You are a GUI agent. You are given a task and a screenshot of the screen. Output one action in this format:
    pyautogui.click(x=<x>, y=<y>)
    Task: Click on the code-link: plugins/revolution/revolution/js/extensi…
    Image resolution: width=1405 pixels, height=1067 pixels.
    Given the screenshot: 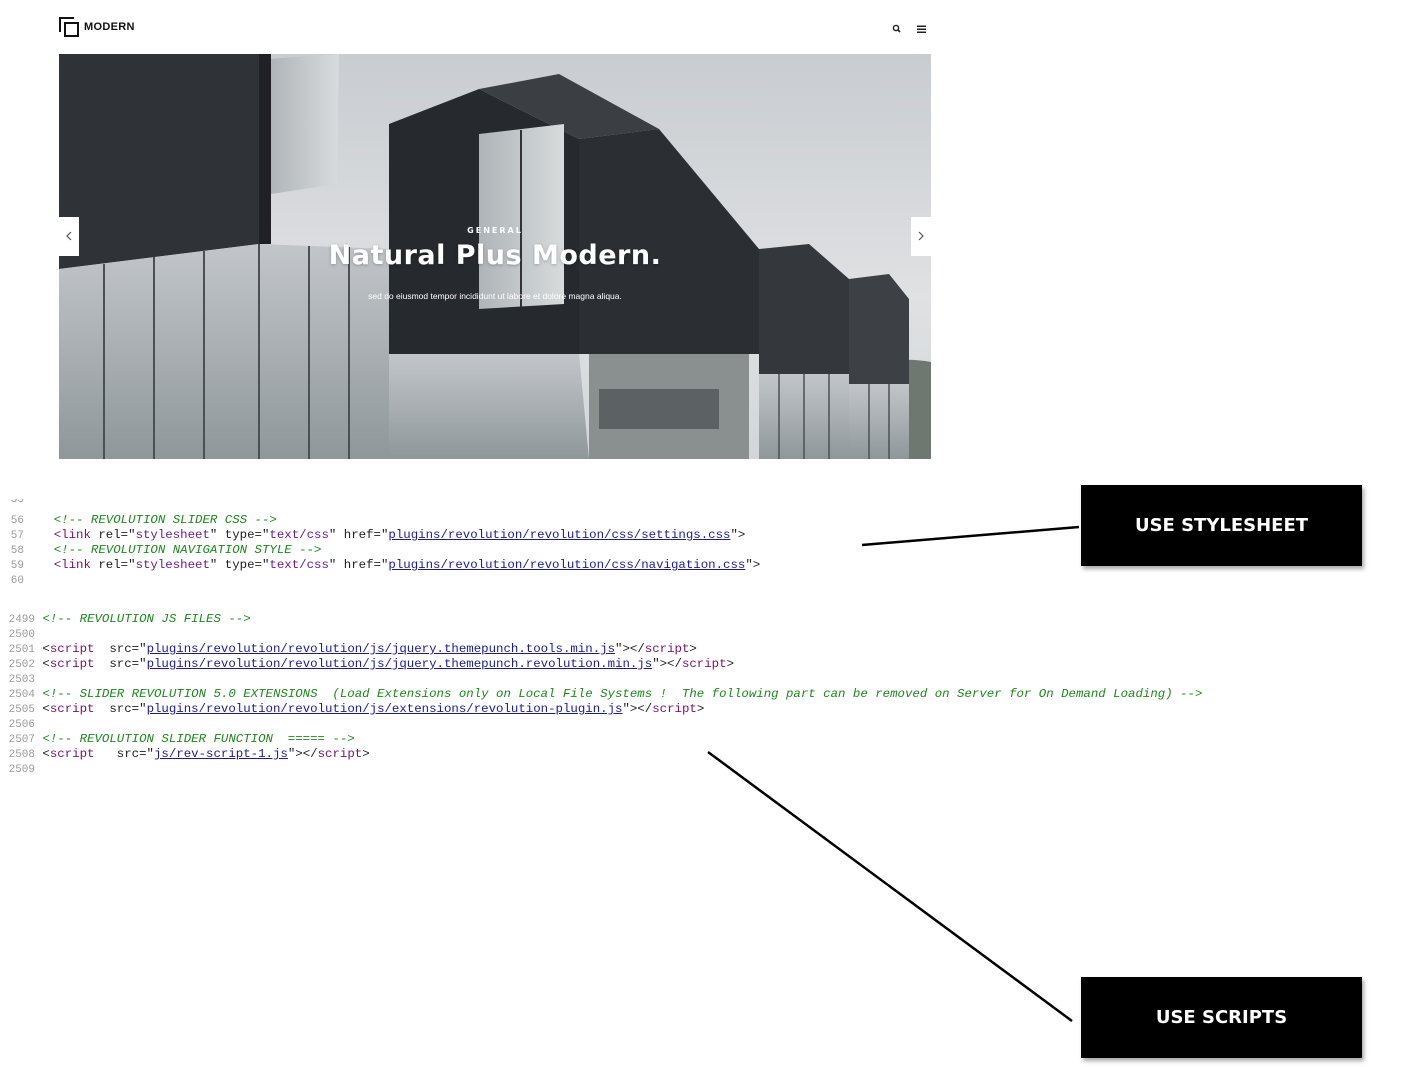 What is the action you would take?
    pyautogui.click(x=385, y=709)
    